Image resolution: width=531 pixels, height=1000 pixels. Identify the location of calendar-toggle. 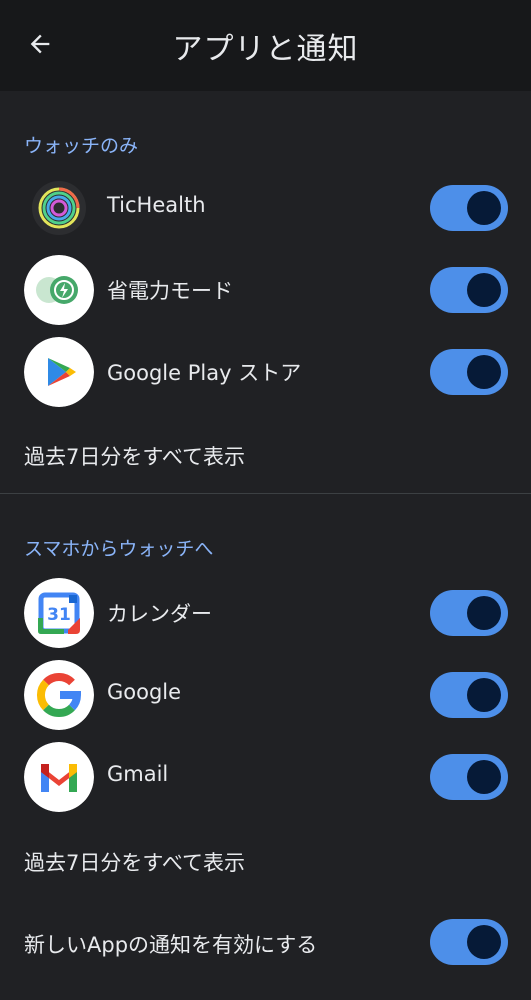
(469, 613).